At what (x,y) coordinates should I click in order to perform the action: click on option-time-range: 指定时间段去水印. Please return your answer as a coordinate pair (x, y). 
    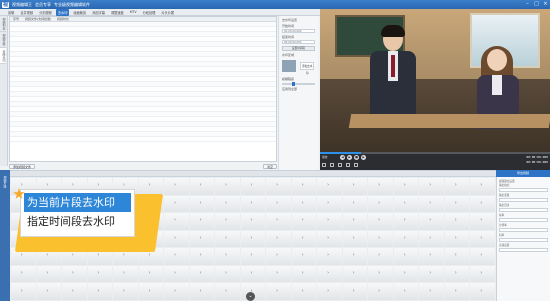
    Looking at the image, I should click on (77, 221).